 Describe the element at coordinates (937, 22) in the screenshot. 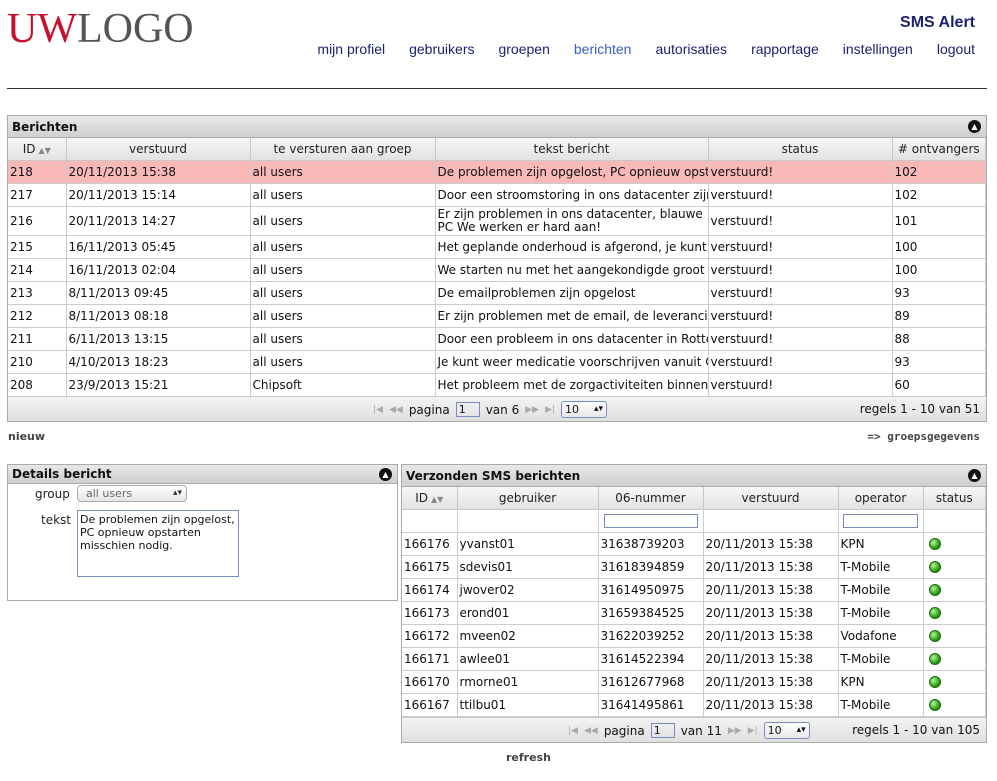

I see `app-title: SMS Alert` at that location.